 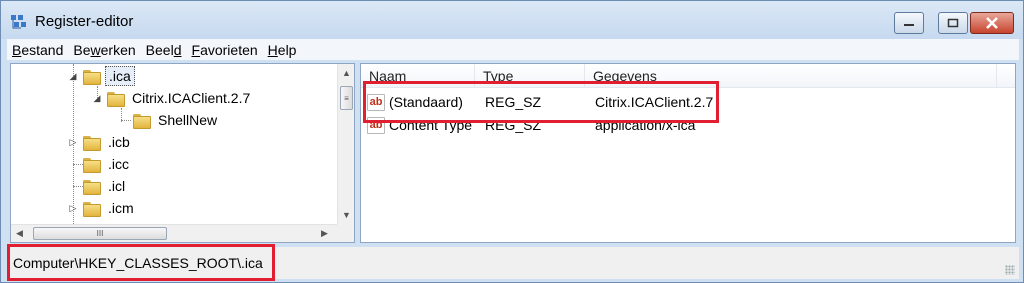 I want to click on scroll-down-icon: ▼, so click(x=346, y=215).